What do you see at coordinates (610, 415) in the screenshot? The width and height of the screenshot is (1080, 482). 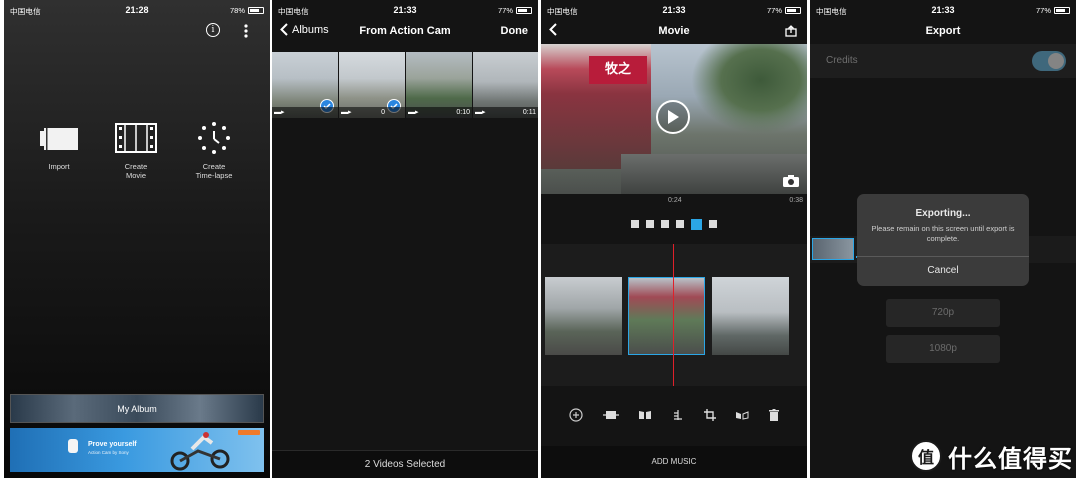 I see `trim-icon` at bounding box center [610, 415].